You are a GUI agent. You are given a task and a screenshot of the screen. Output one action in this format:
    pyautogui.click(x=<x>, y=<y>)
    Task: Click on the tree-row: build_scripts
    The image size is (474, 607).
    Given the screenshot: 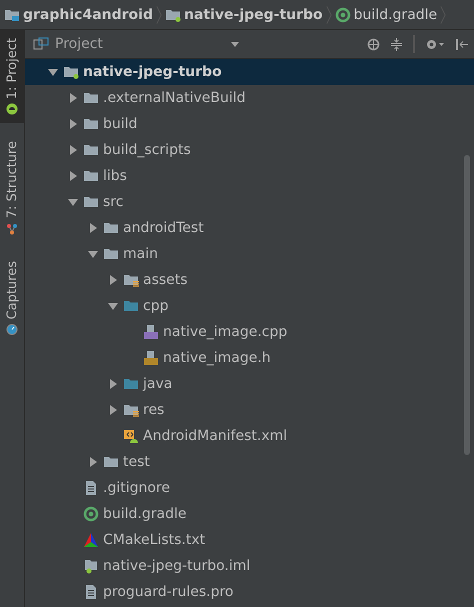 What is the action you would take?
    pyautogui.click(x=249, y=150)
    